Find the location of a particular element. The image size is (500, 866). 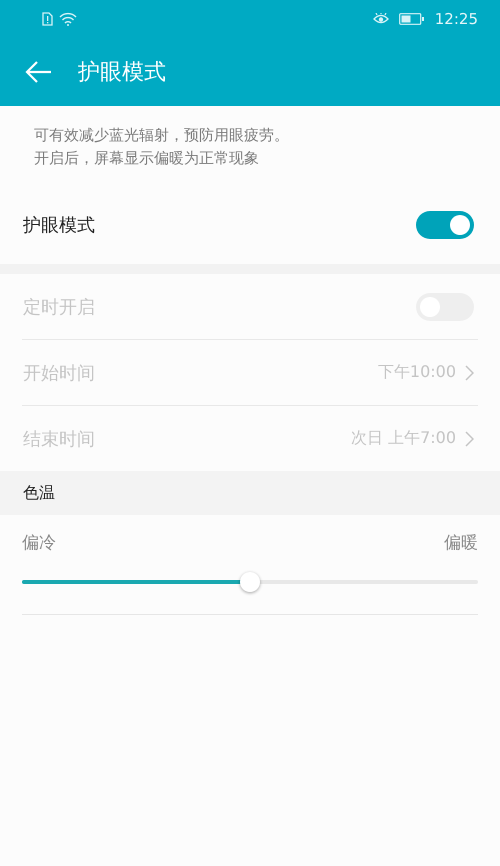

eye-icon is located at coordinates (380, 19).